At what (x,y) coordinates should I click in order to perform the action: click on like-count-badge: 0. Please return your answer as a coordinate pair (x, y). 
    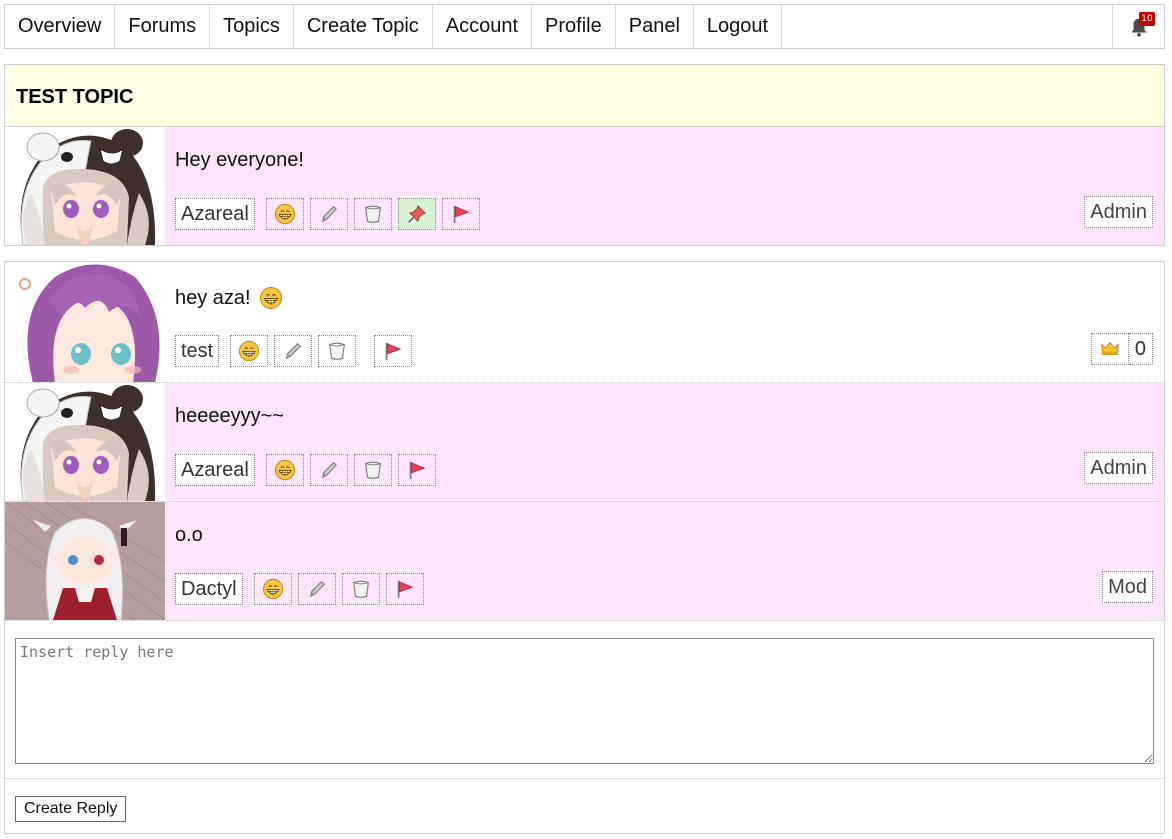
    Looking at the image, I should click on (1121, 349).